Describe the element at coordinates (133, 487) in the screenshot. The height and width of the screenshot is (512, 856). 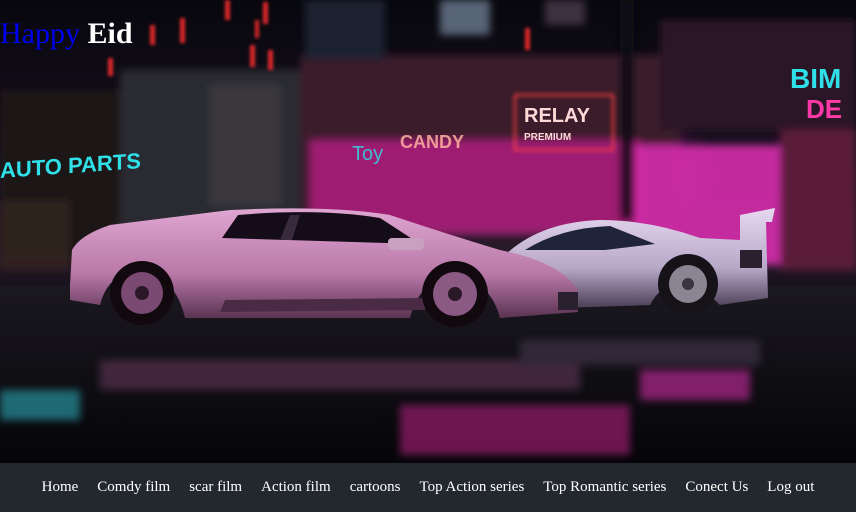
I see `nav-comedy-film: Comdy film` at that location.